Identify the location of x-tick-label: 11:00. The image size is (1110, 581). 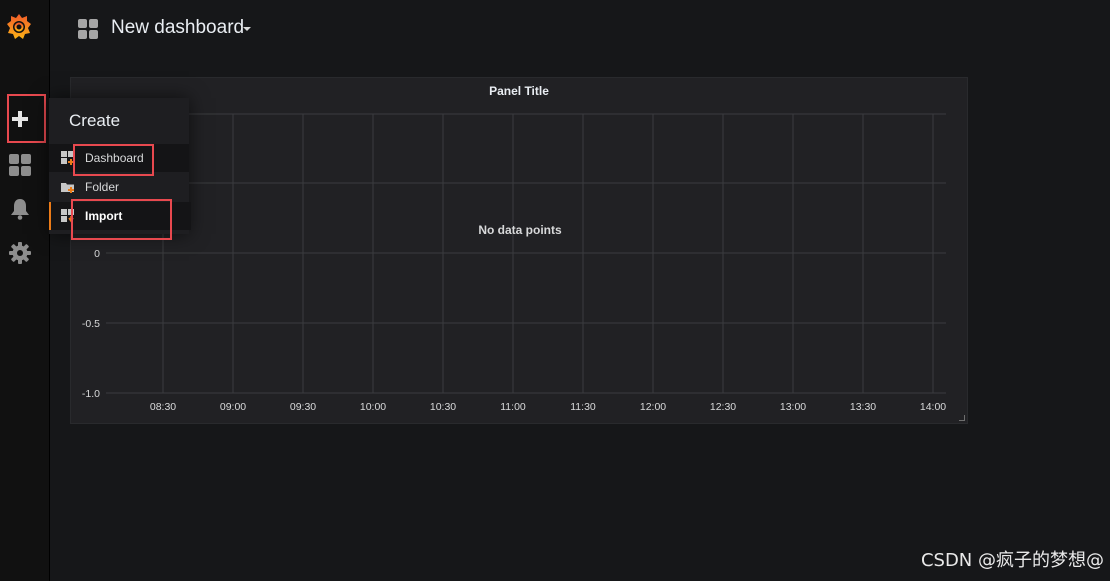
(513, 407).